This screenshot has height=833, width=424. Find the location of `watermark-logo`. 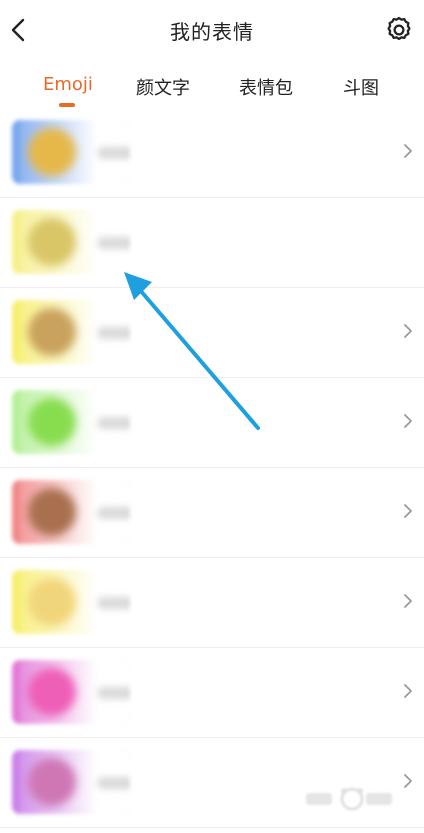

watermark-logo is located at coordinates (349, 799).